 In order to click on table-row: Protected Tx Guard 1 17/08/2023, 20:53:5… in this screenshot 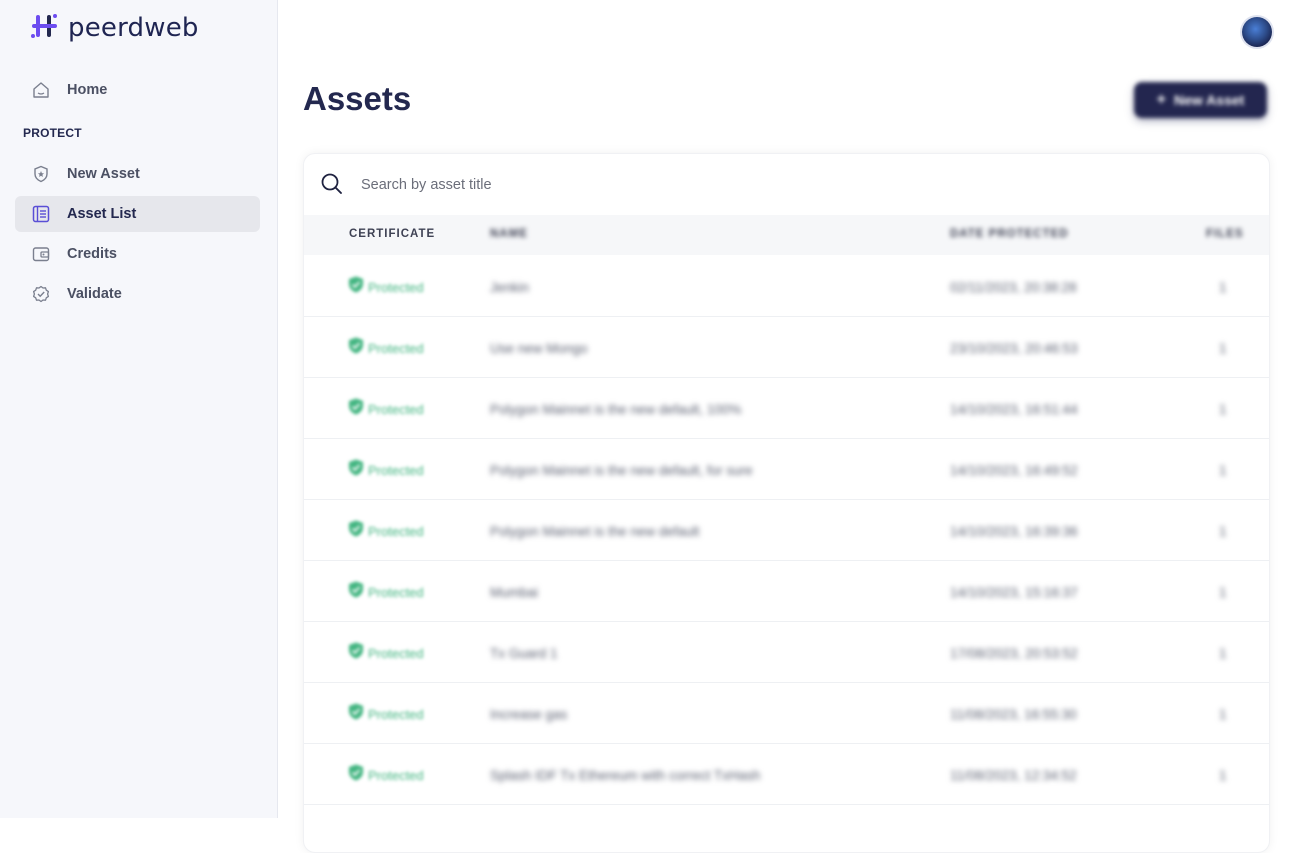, I will do `click(786, 652)`.